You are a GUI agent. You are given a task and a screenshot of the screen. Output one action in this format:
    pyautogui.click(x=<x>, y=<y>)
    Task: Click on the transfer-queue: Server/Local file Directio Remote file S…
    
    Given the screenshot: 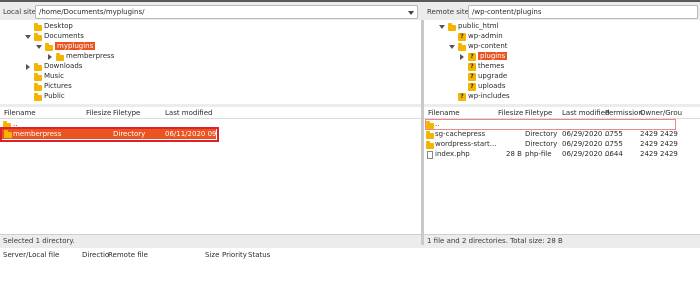 What is the action you would take?
    pyautogui.click(x=350, y=266)
    